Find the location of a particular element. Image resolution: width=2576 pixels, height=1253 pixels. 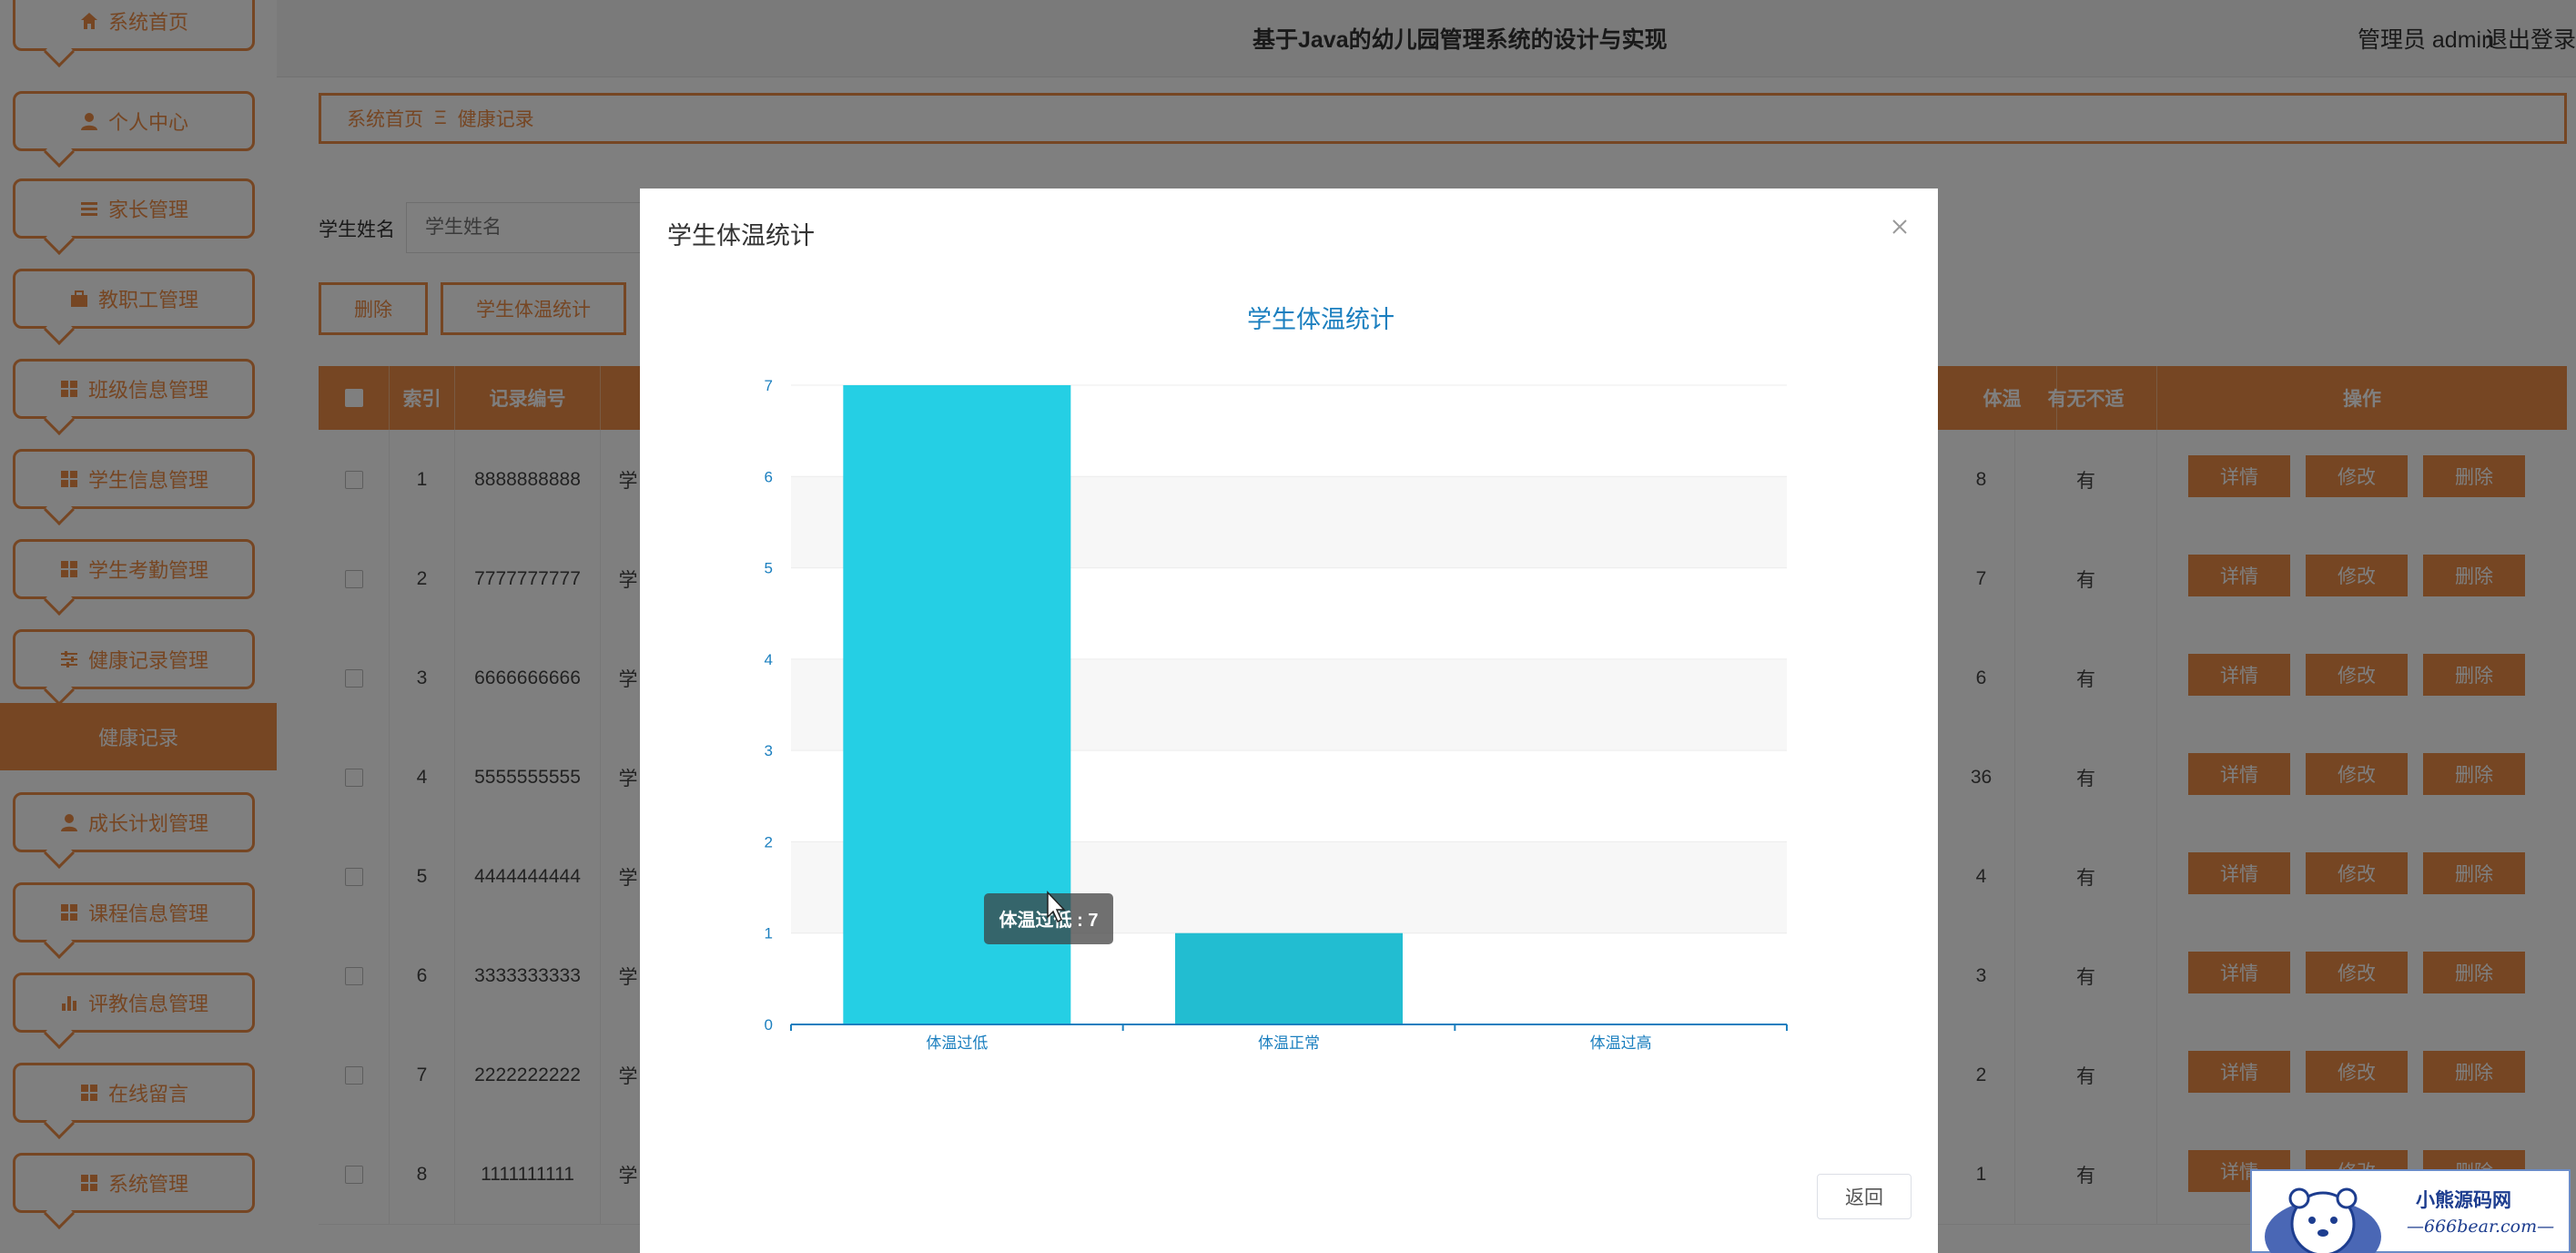

watermark-title: 小熊源码网 is located at coordinates (2463, 1199).